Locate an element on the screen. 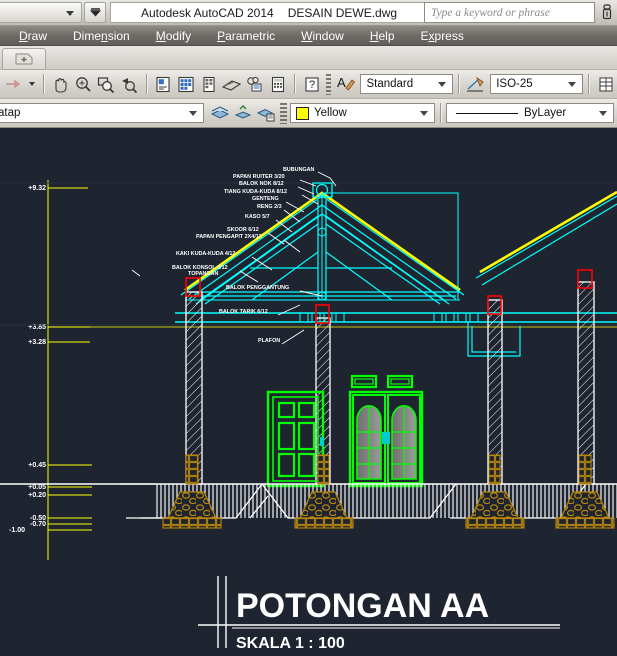  menu-item-dimension: Dimension is located at coordinates (101, 36).